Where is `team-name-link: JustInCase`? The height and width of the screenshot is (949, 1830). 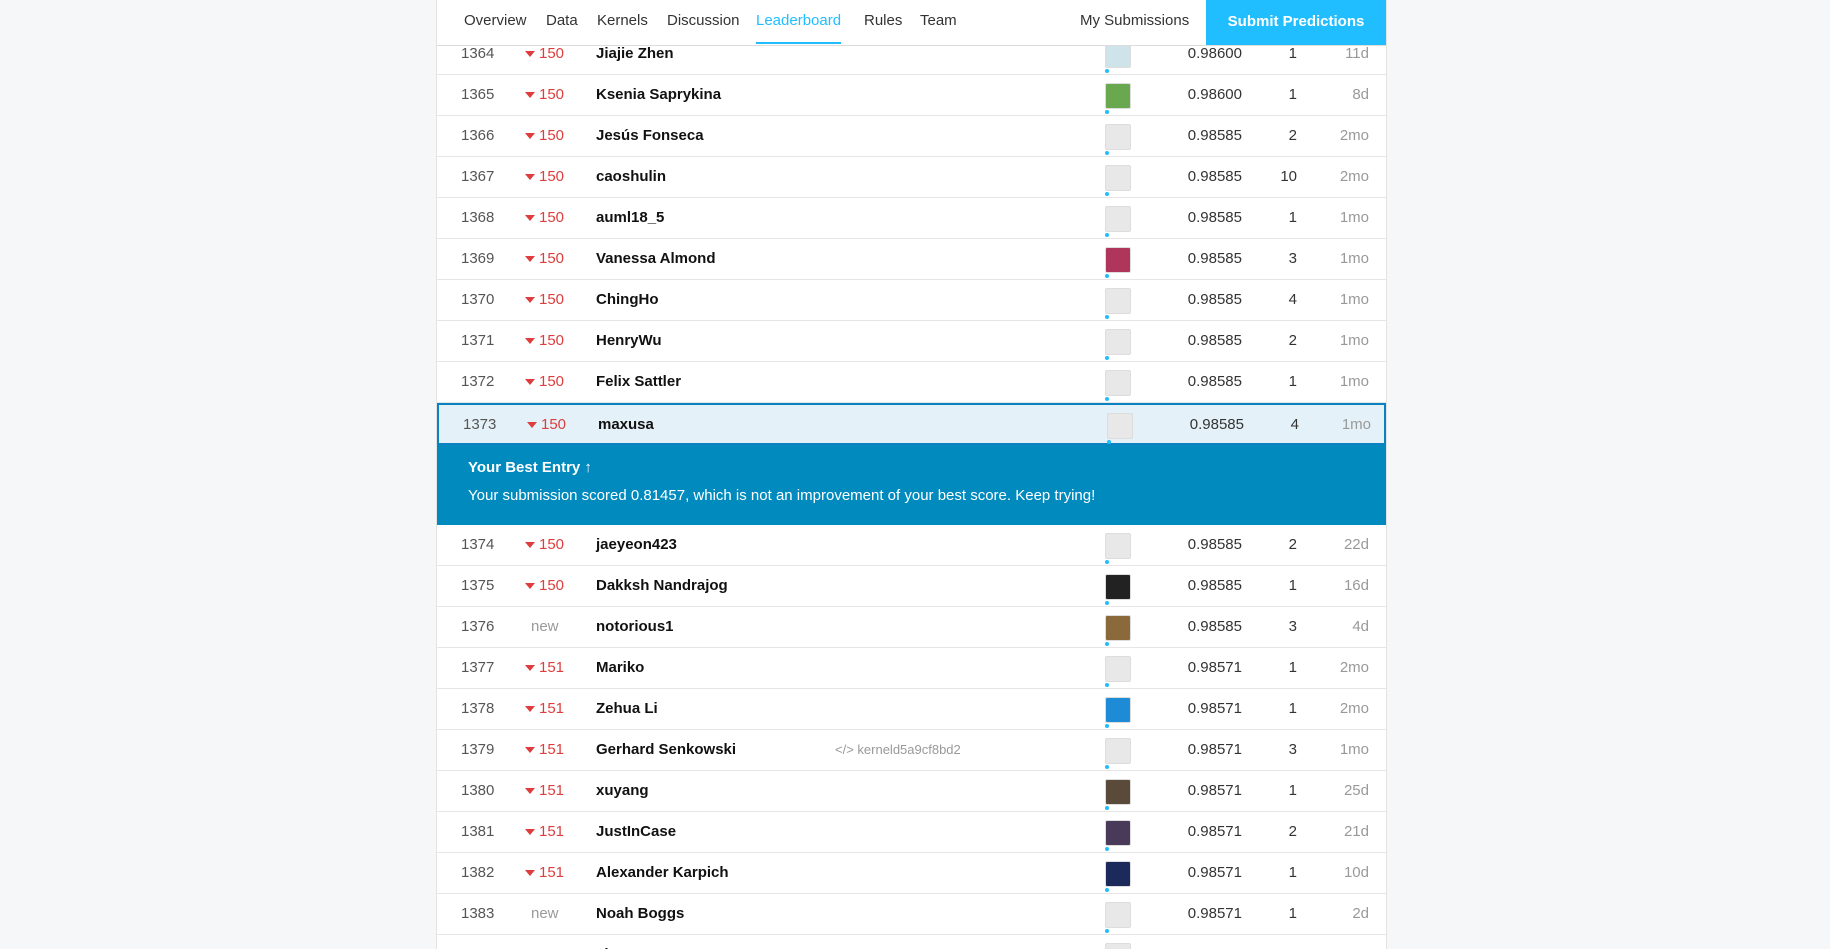
team-name-link: JustInCase is located at coordinates (636, 832).